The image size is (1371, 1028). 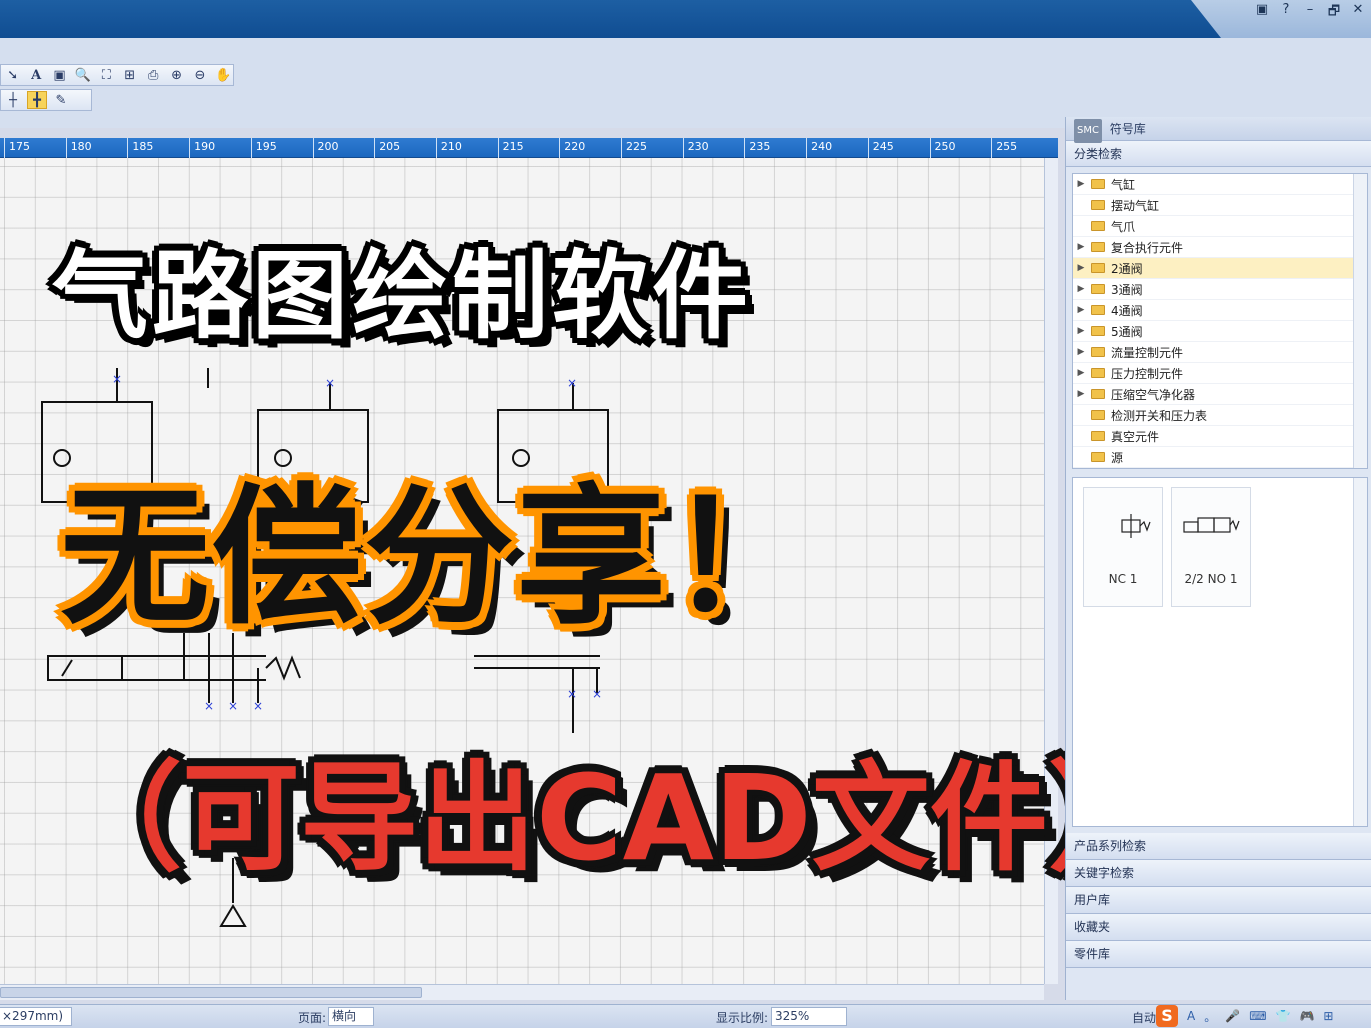 I want to click on headline-title: 气路图绘制软件, so click(x=402, y=296).